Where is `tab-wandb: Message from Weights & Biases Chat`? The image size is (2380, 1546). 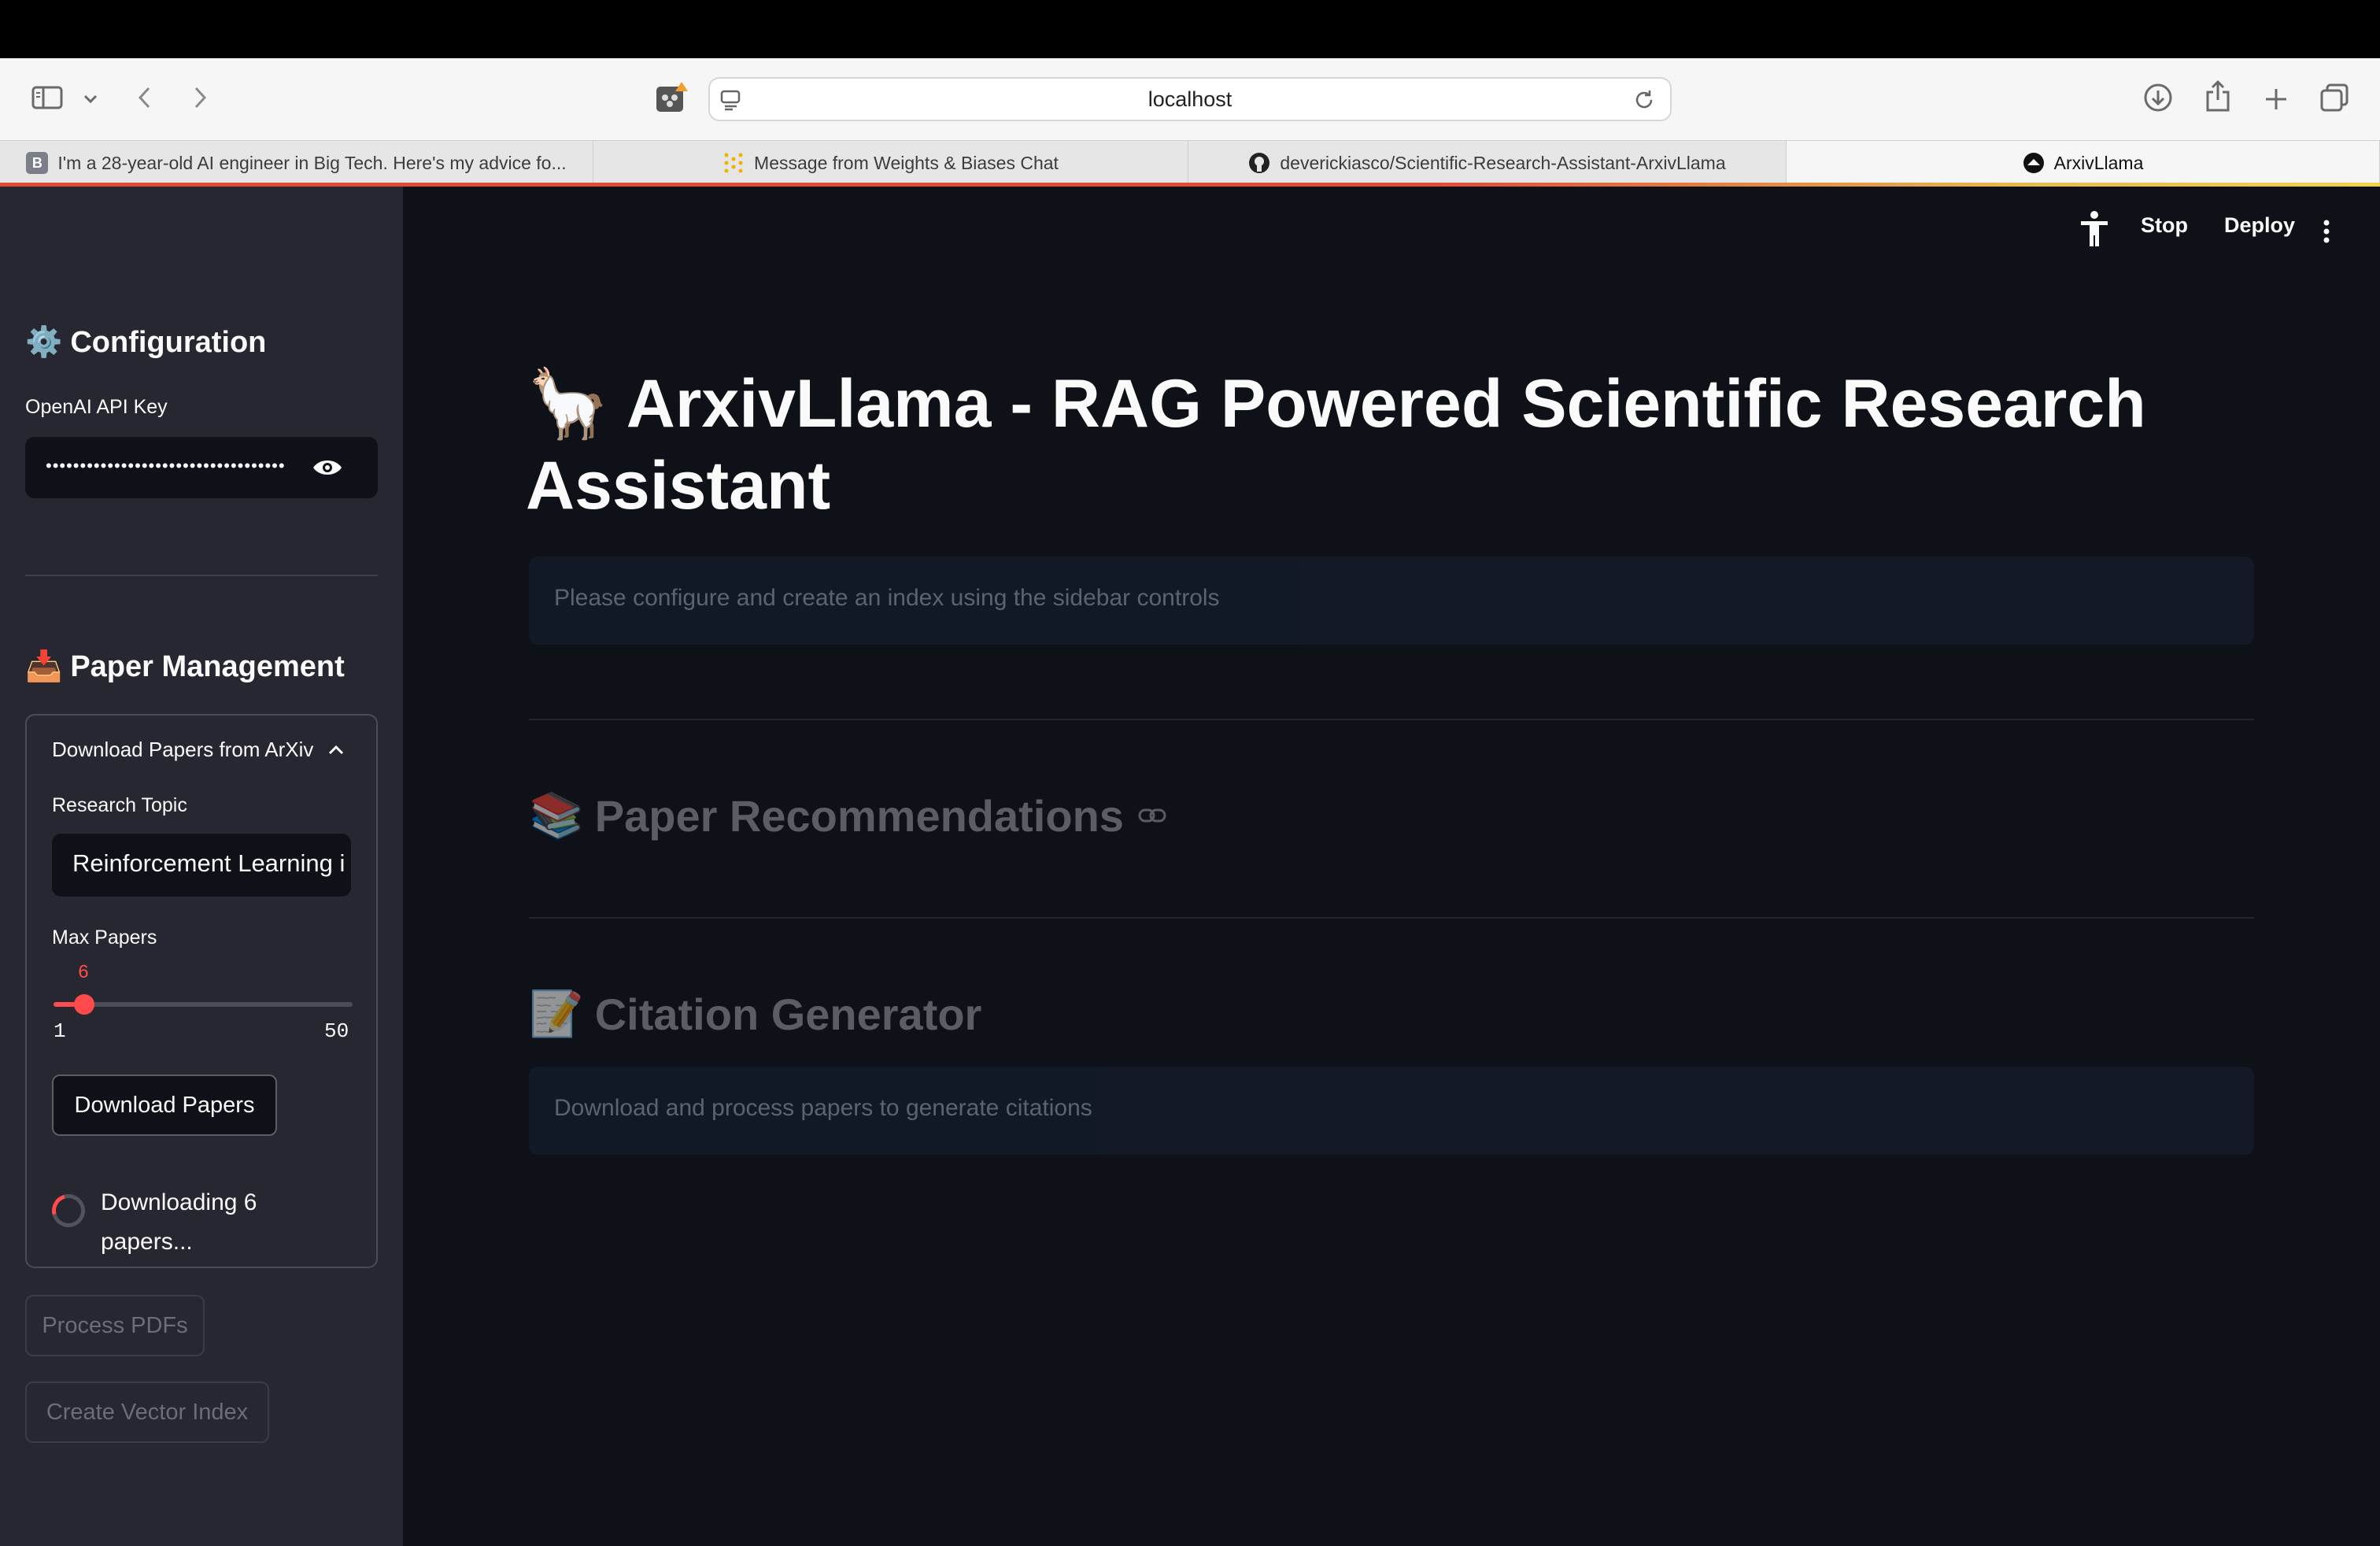 tab-wandb: Message from Weights & Biases Chat is located at coordinates (891, 163).